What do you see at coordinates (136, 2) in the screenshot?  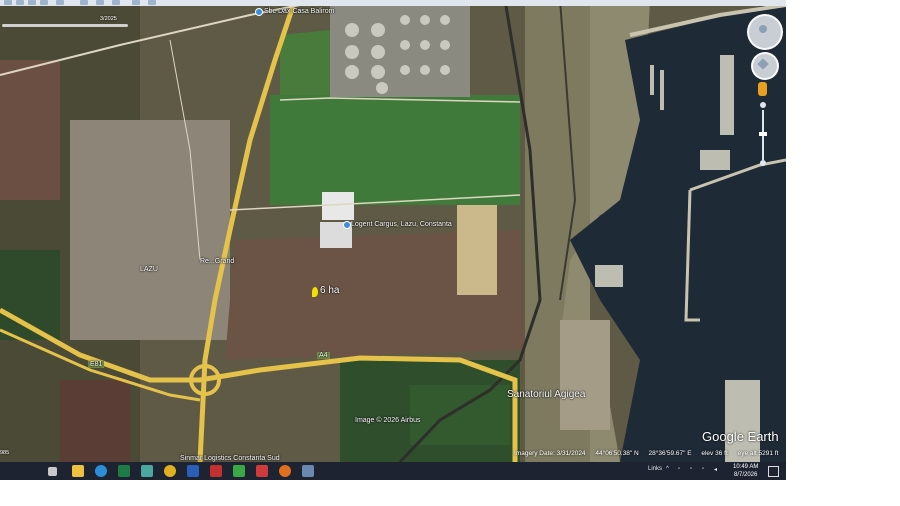 I see `toolbar-button-9-icon` at bounding box center [136, 2].